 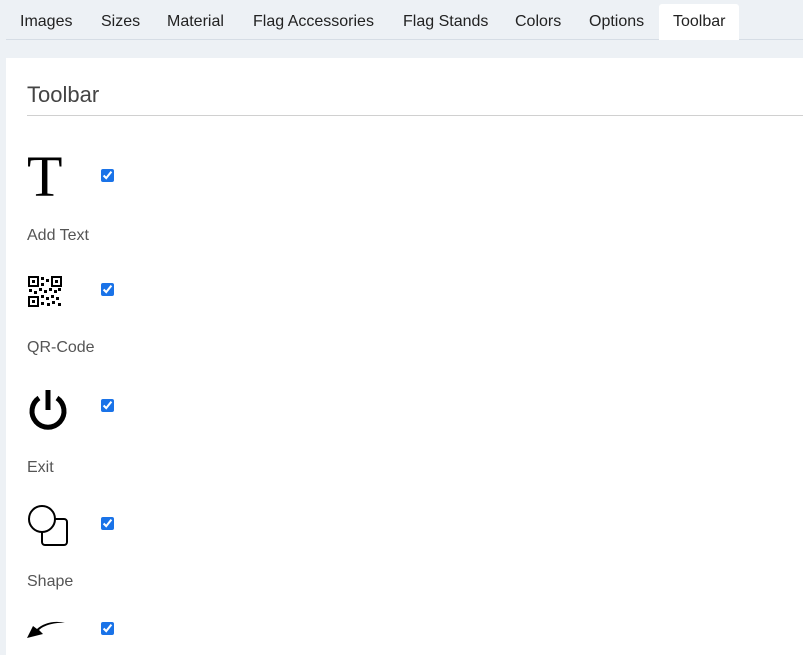 I want to click on shape-checkbox, so click(x=107, y=523).